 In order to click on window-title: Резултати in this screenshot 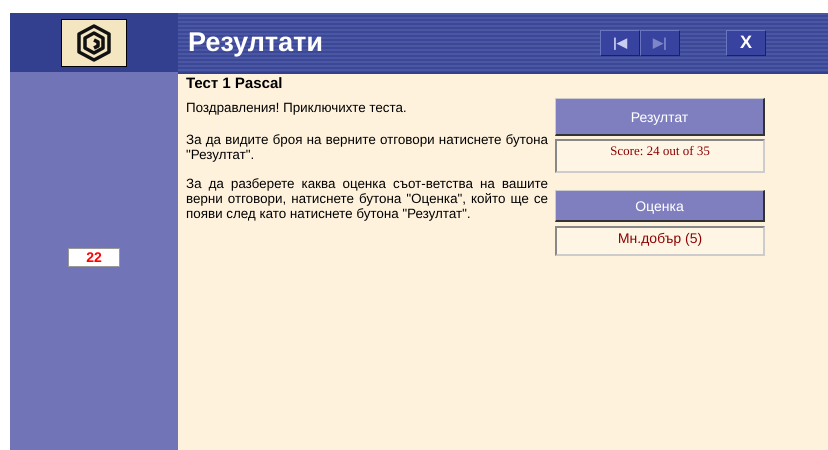, I will do `click(256, 42)`.